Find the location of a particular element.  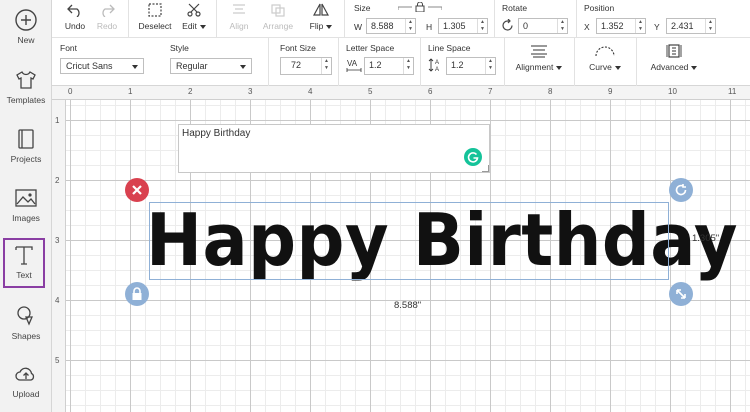

line-space-input: 1.2 ▲ ▼ is located at coordinates (471, 66).